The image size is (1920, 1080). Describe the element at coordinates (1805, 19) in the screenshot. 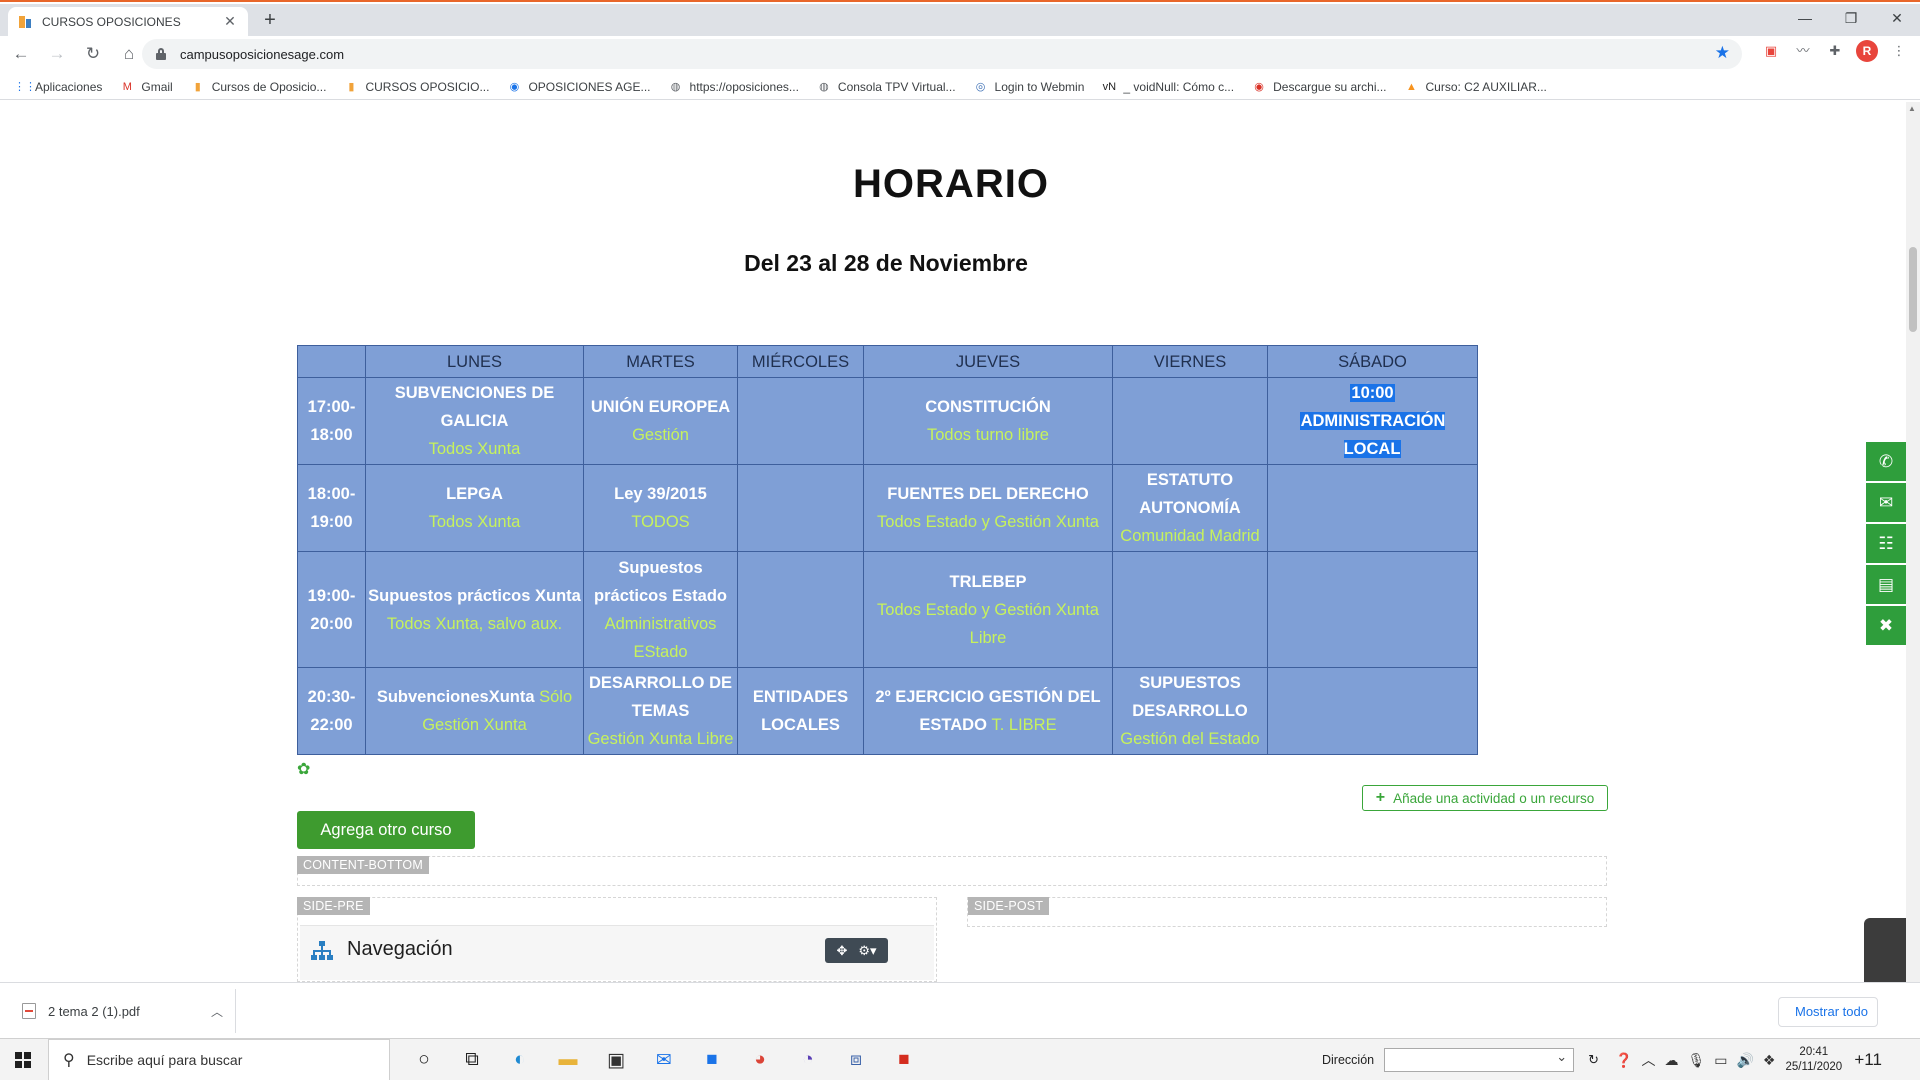

I see `minimize-button: —` at that location.